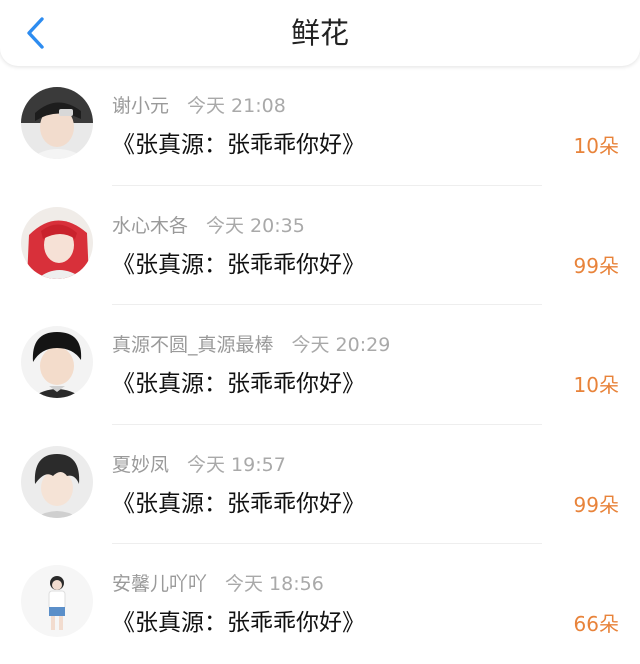  What do you see at coordinates (236, 106) in the screenshot?
I see `timestamp: 今天 21:08` at bounding box center [236, 106].